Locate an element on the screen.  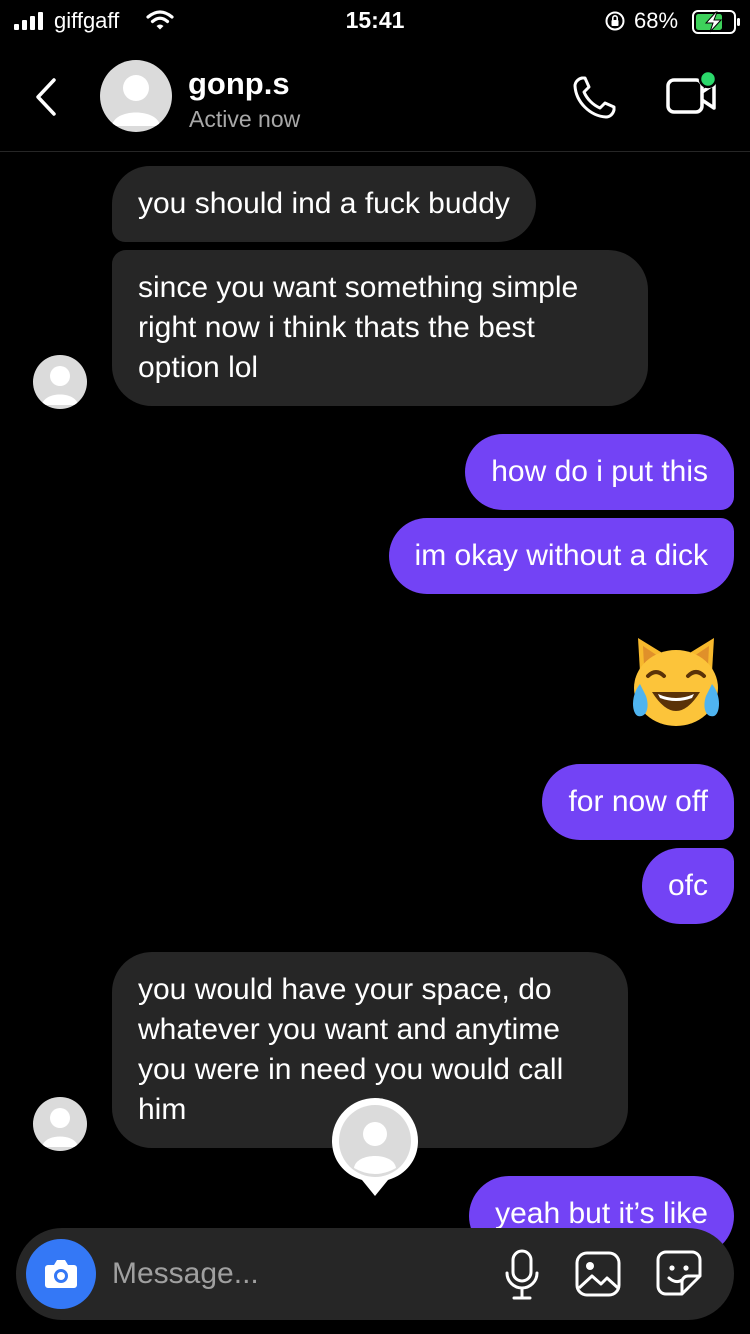
contact-avatar is located at coordinates (136, 96).